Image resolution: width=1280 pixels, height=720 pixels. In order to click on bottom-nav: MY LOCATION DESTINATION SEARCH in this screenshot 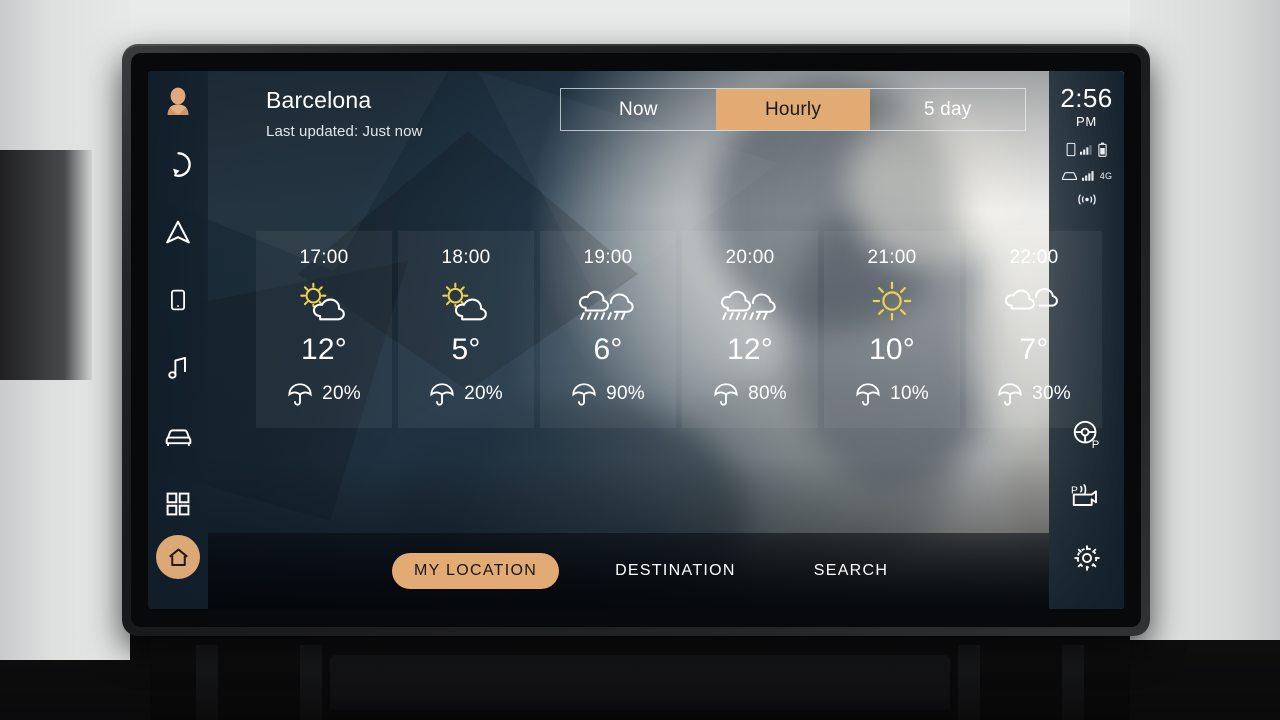, I will do `click(628, 571)`.